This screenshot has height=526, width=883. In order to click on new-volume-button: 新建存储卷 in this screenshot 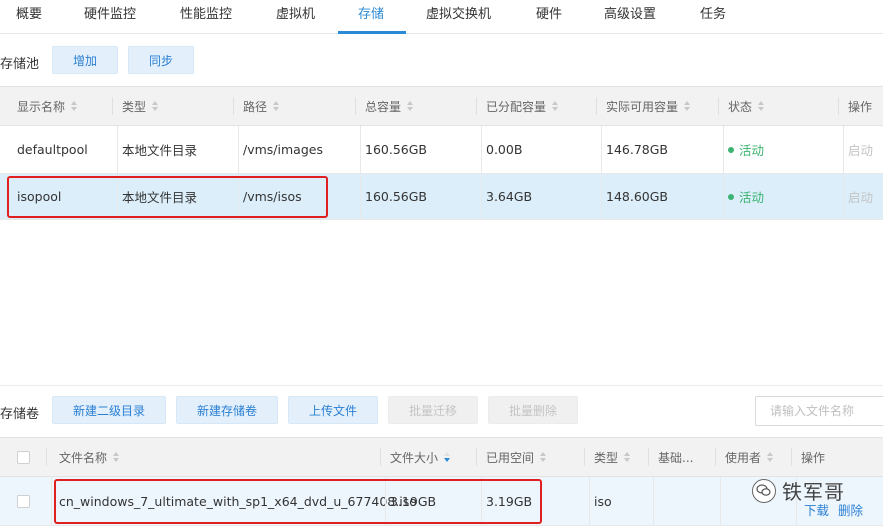, I will do `click(227, 410)`.